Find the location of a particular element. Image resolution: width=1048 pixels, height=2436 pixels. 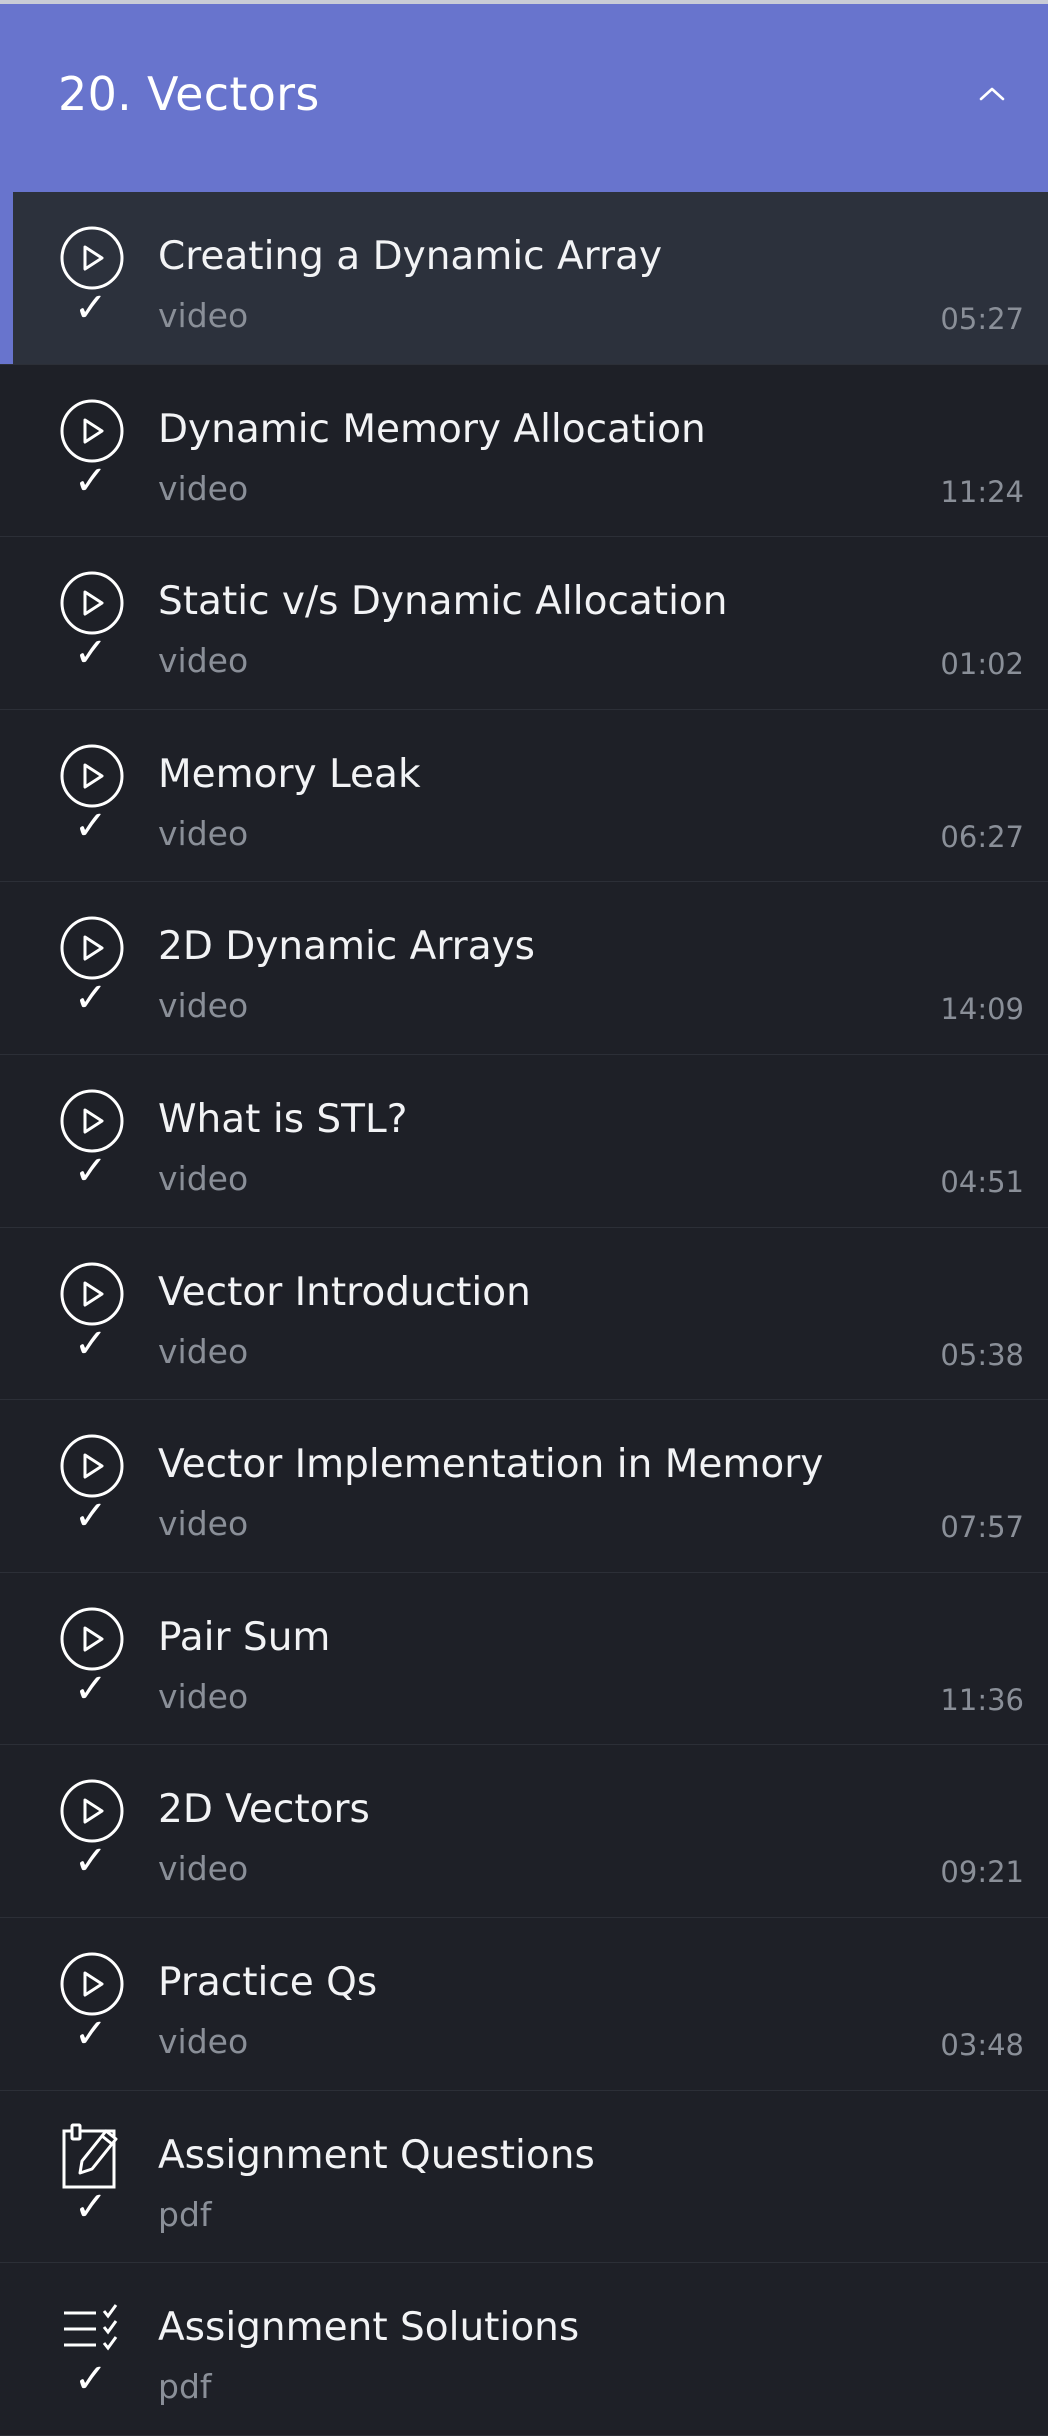

lesson-duration: 01:02 is located at coordinates (982, 664).